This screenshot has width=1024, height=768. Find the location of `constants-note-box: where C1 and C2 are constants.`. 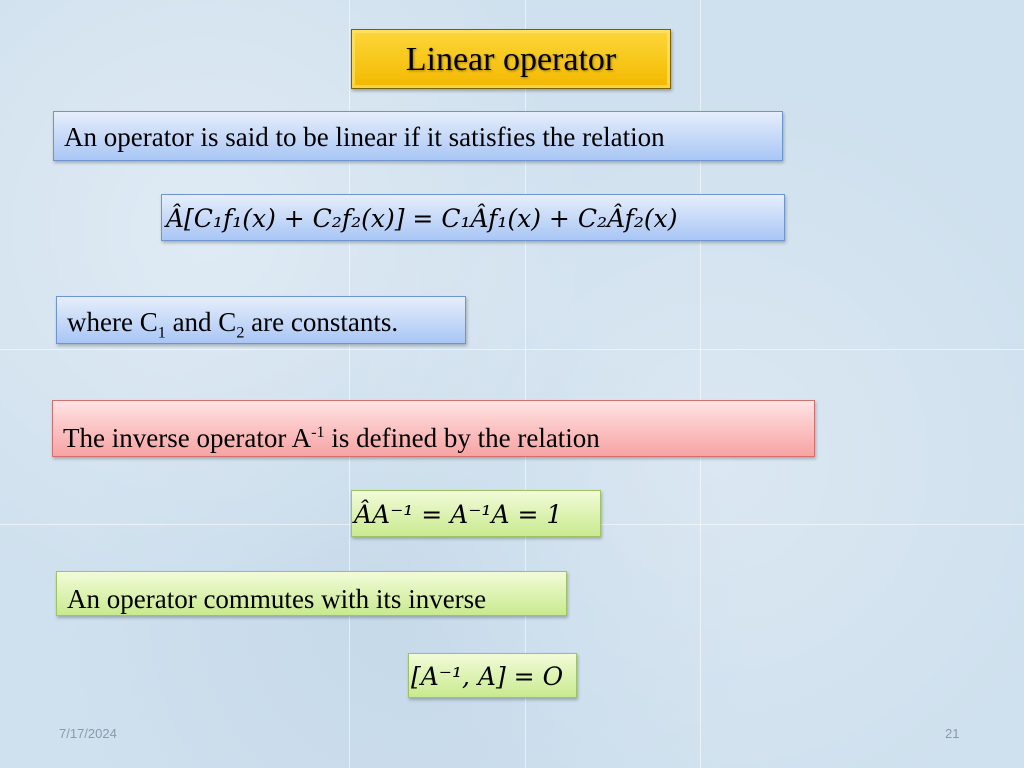

constants-note-box: where C1 and C2 are constants. is located at coordinates (261, 320).